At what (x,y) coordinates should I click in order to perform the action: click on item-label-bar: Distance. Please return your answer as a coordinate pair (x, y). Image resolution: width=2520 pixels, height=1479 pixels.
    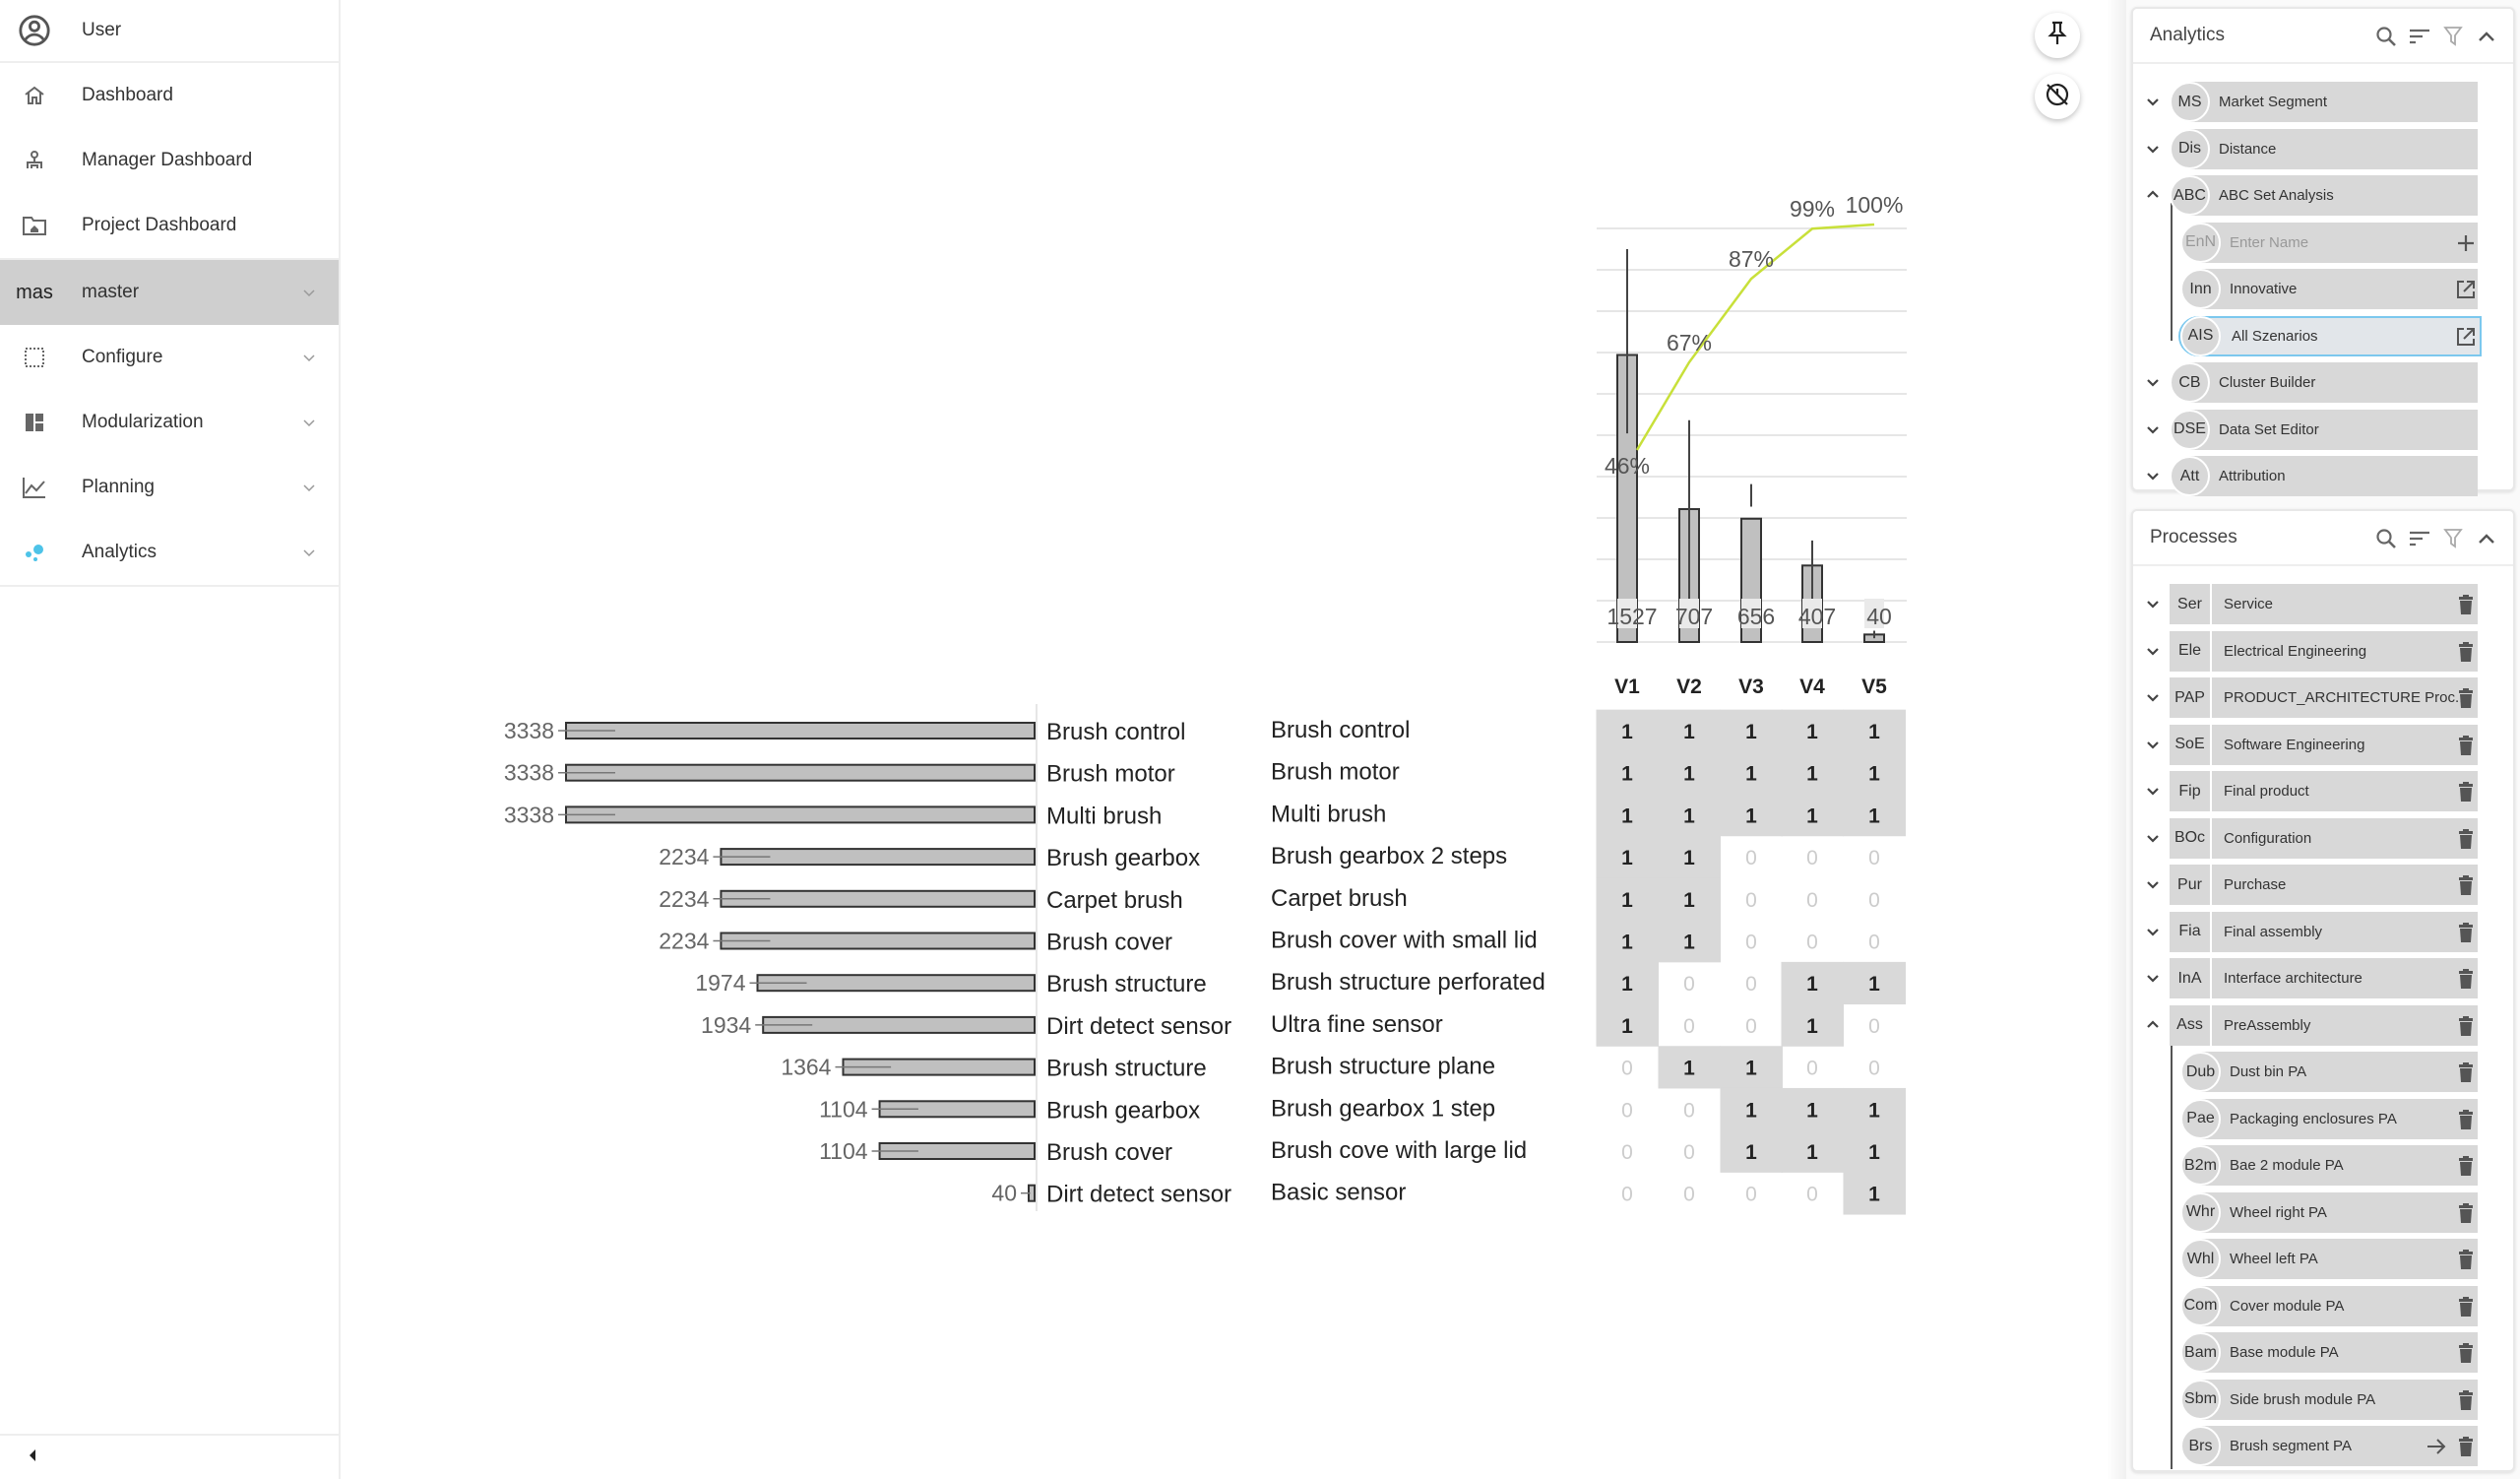
    Looking at the image, I should click on (2333, 148).